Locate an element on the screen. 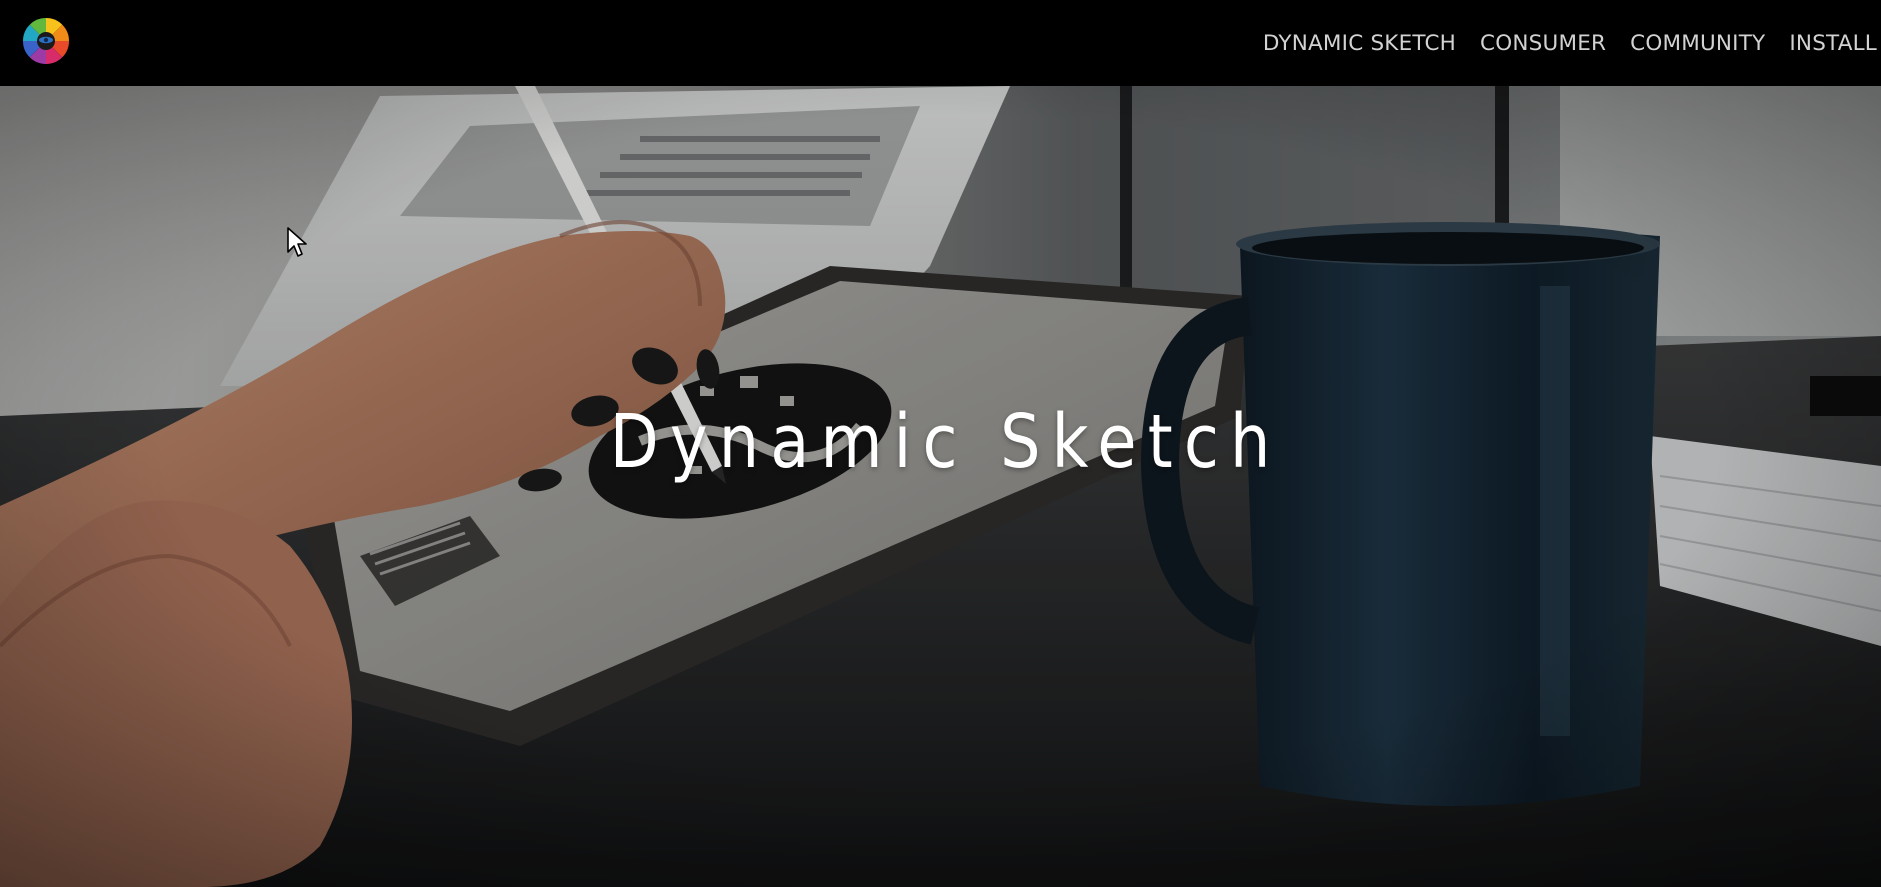 The image size is (1881, 887). color-wheel-logo-icon is located at coordinates (46, 41).